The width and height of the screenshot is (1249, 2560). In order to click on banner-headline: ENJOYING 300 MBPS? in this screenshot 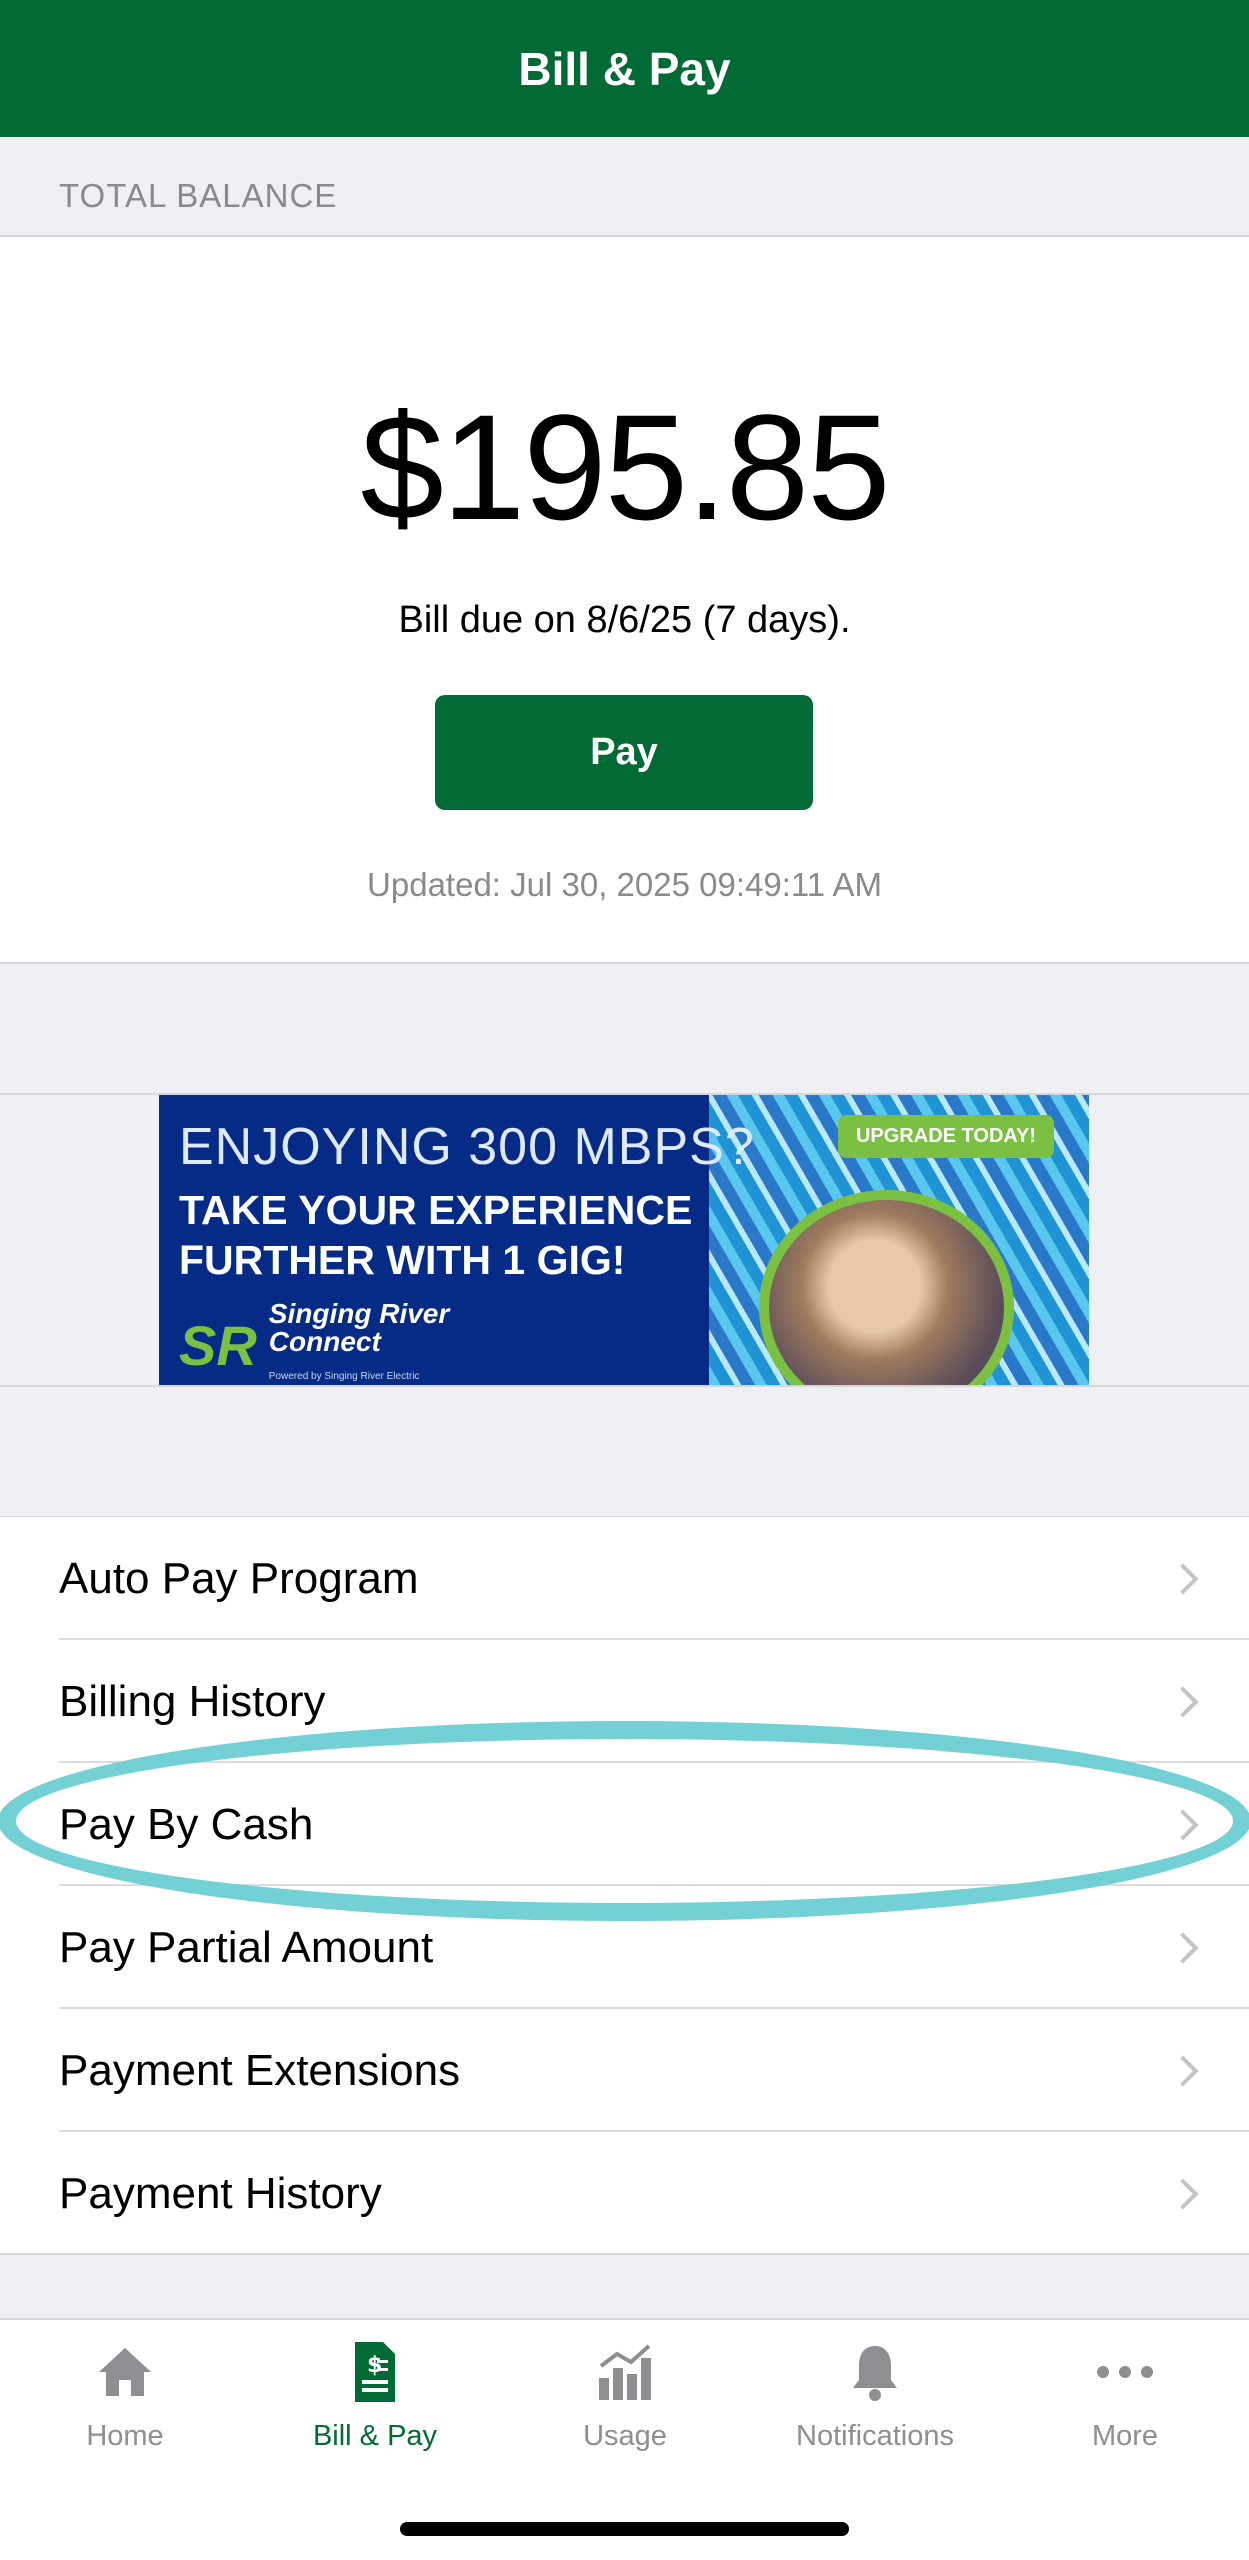, I will do `click(467, 1147)`.